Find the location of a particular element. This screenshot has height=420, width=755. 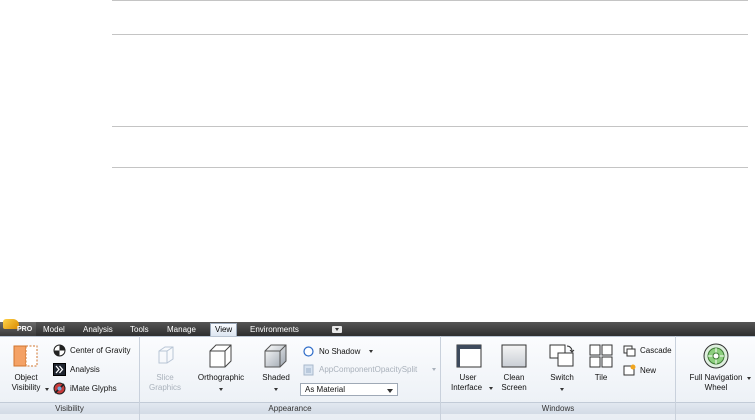

chevron-down-icon is located at coordinates (390, 391).